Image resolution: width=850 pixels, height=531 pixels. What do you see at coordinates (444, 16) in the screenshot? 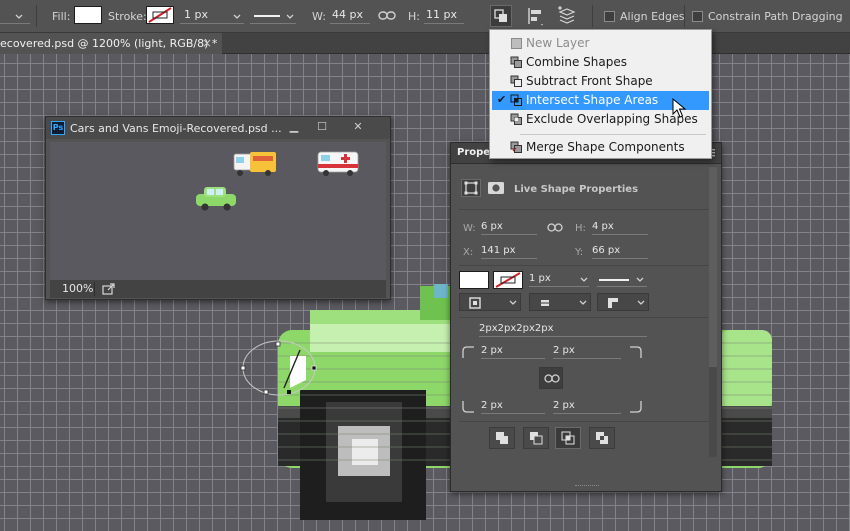
I see `height-input: 11 px` at bounding box center [444, 16].